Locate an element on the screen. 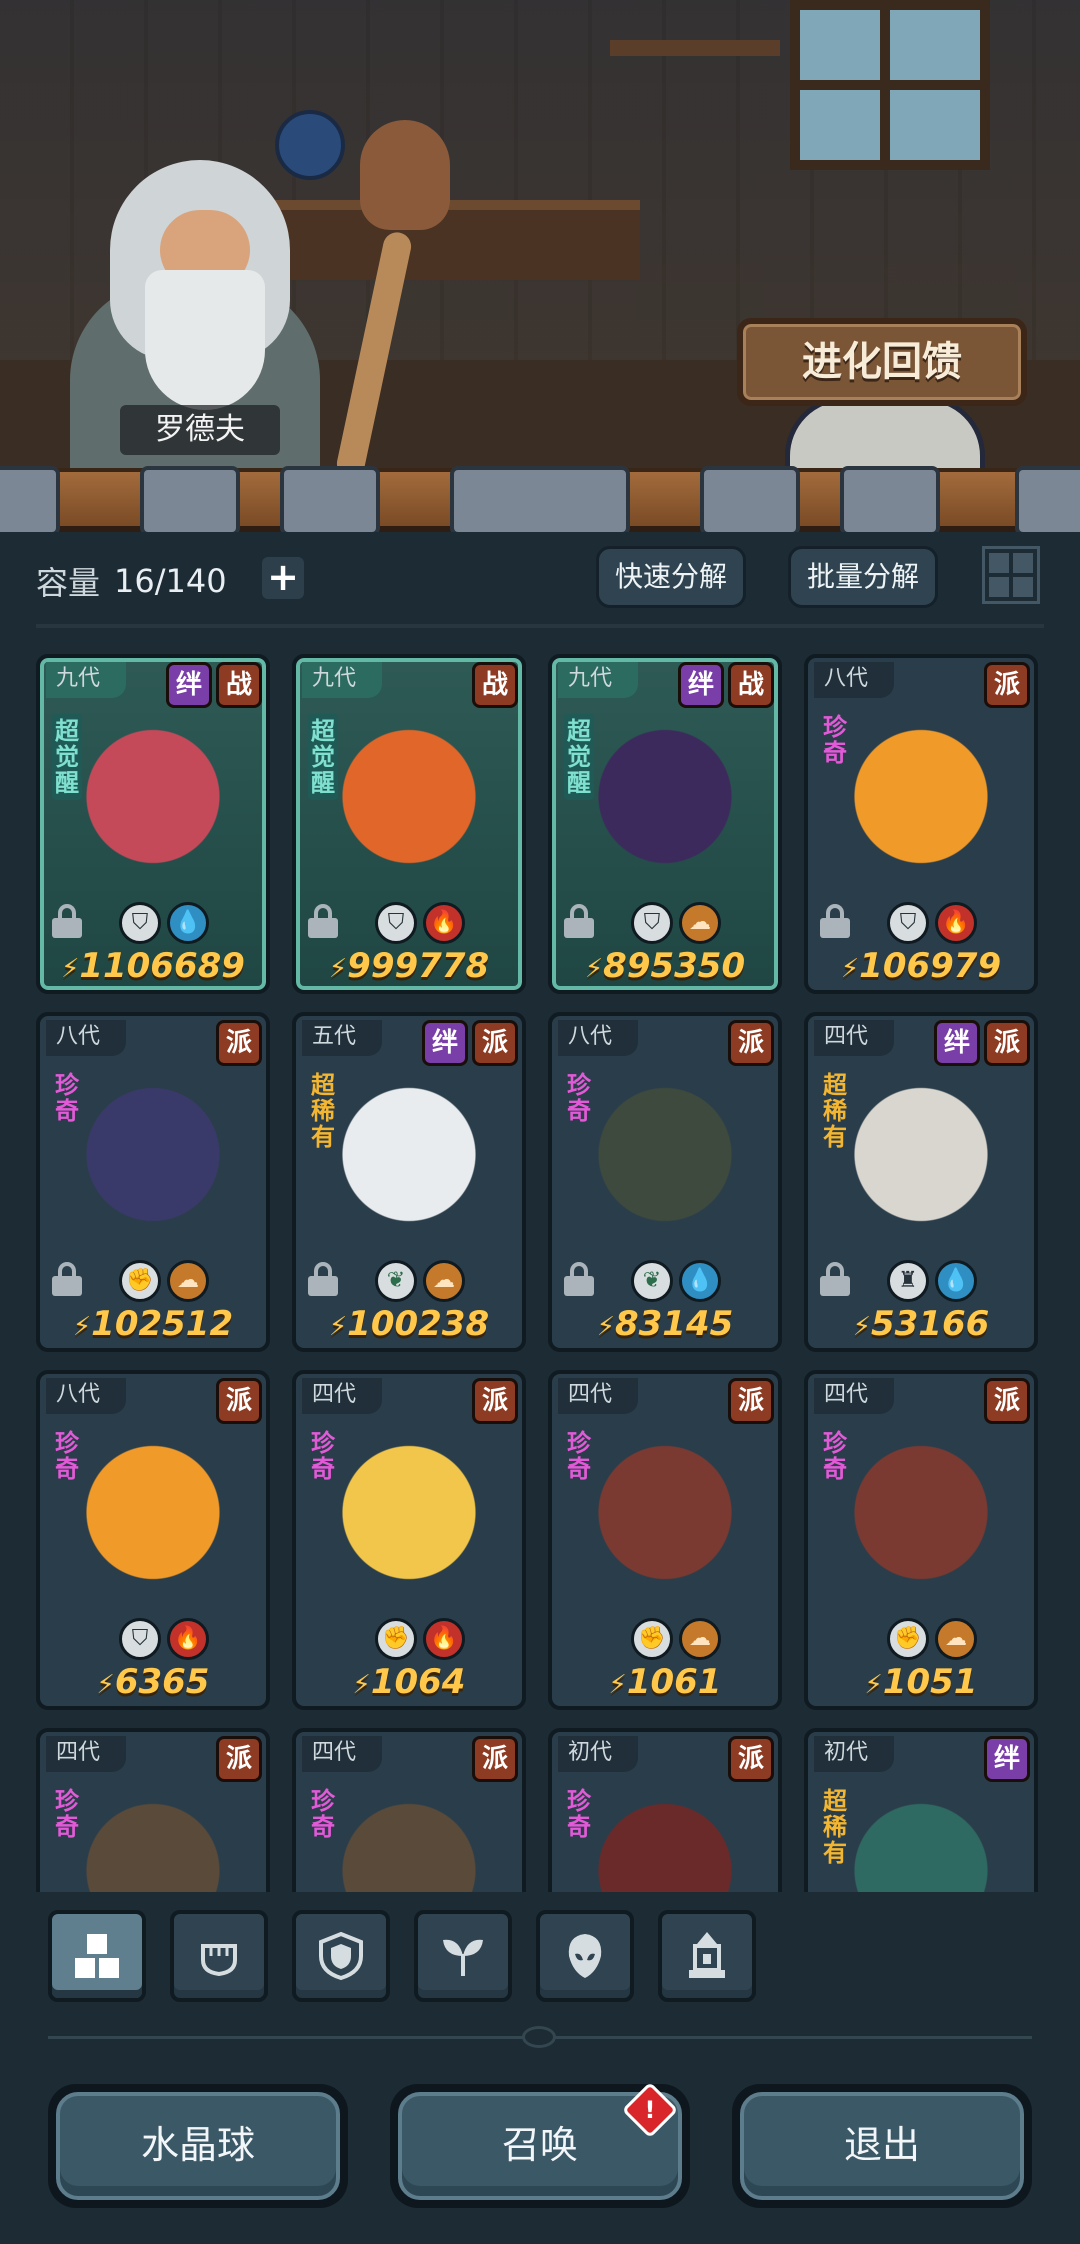  pet-card: 九代战超觉醒 ⛉ 🔥 ⚡999778 is located at coordinates (409, 824).